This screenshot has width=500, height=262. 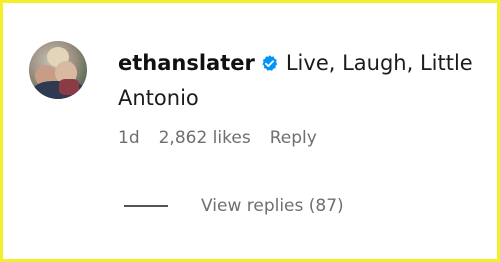 I want to click on avatar, so click(x=58, y=70).